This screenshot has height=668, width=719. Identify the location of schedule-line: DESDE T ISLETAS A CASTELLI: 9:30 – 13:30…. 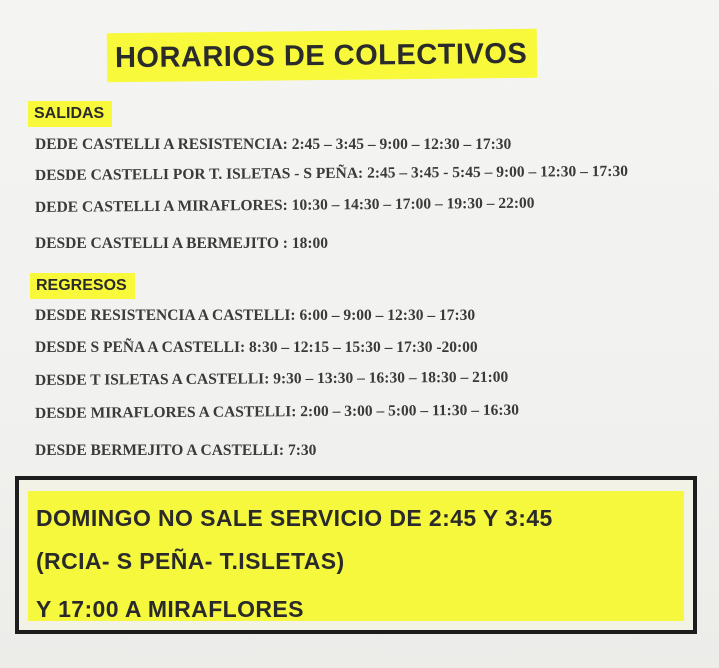
(271, 378).